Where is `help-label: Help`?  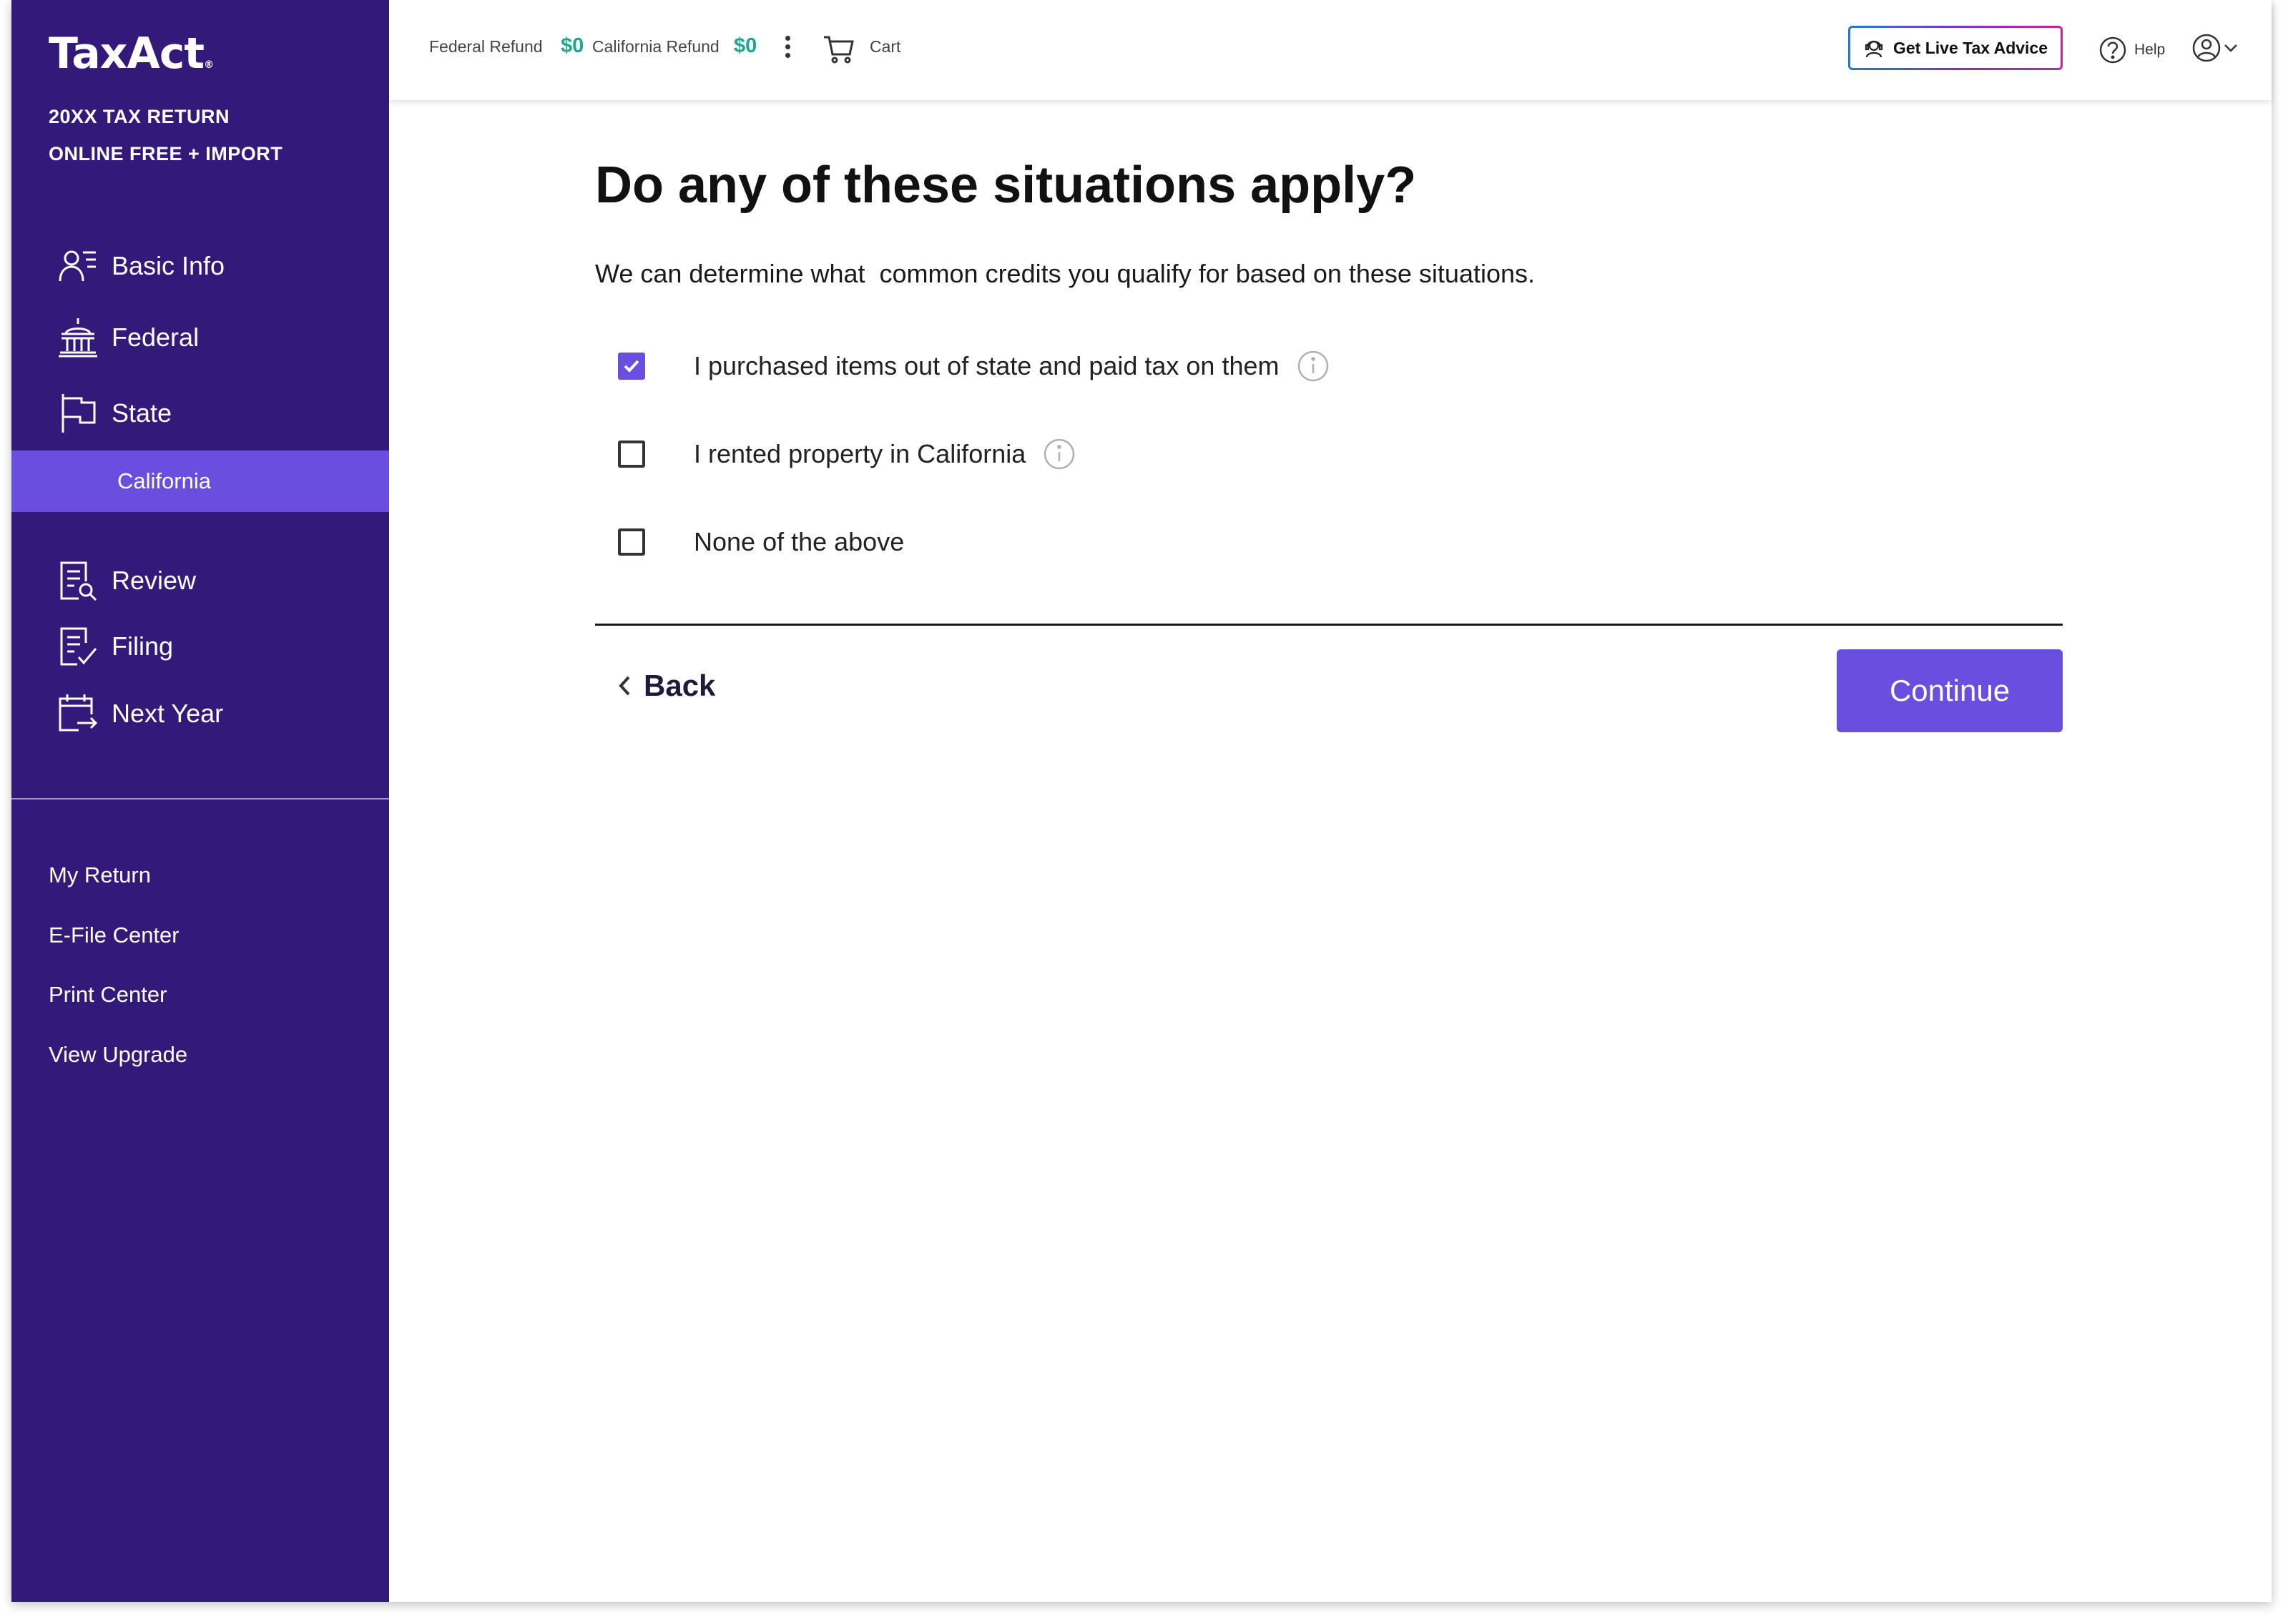
help-label: Help is located at coordinates (2150, 50).